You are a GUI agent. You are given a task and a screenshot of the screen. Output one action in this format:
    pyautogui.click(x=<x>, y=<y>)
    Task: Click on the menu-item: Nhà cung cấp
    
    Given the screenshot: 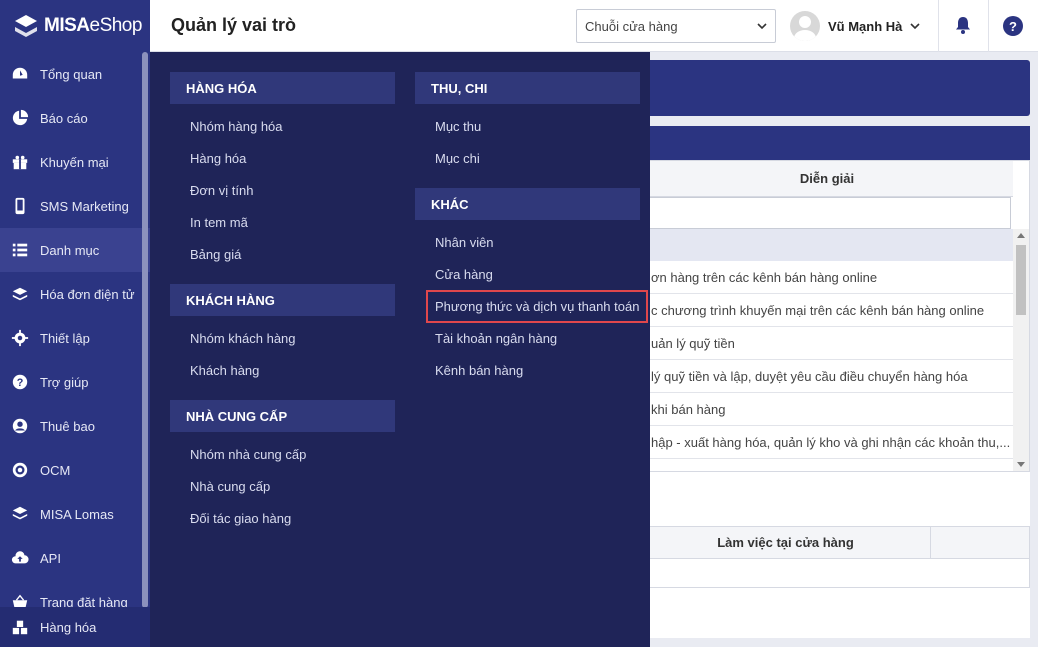 What is the action you would take?
    pyautogui.click(x=230, y=486)
    